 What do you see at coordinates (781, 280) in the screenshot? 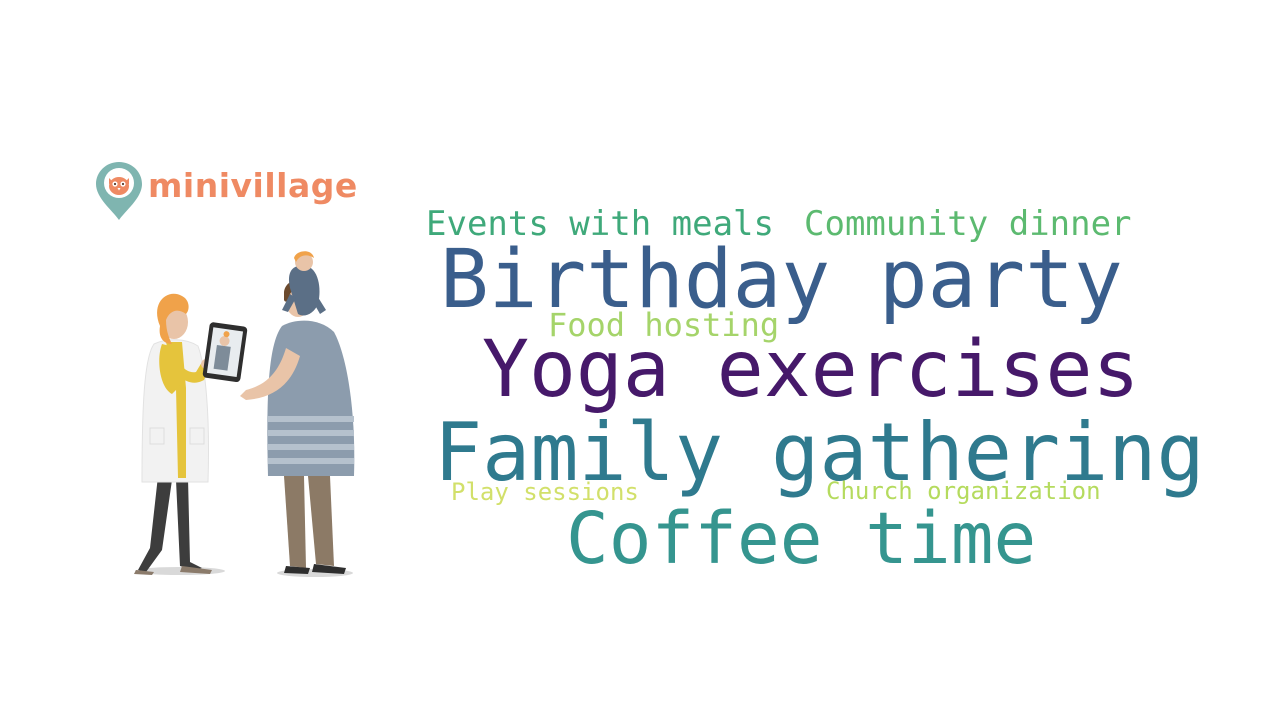
I see `word-birthday-party: Birthday party` at bounding box center [781, 280].